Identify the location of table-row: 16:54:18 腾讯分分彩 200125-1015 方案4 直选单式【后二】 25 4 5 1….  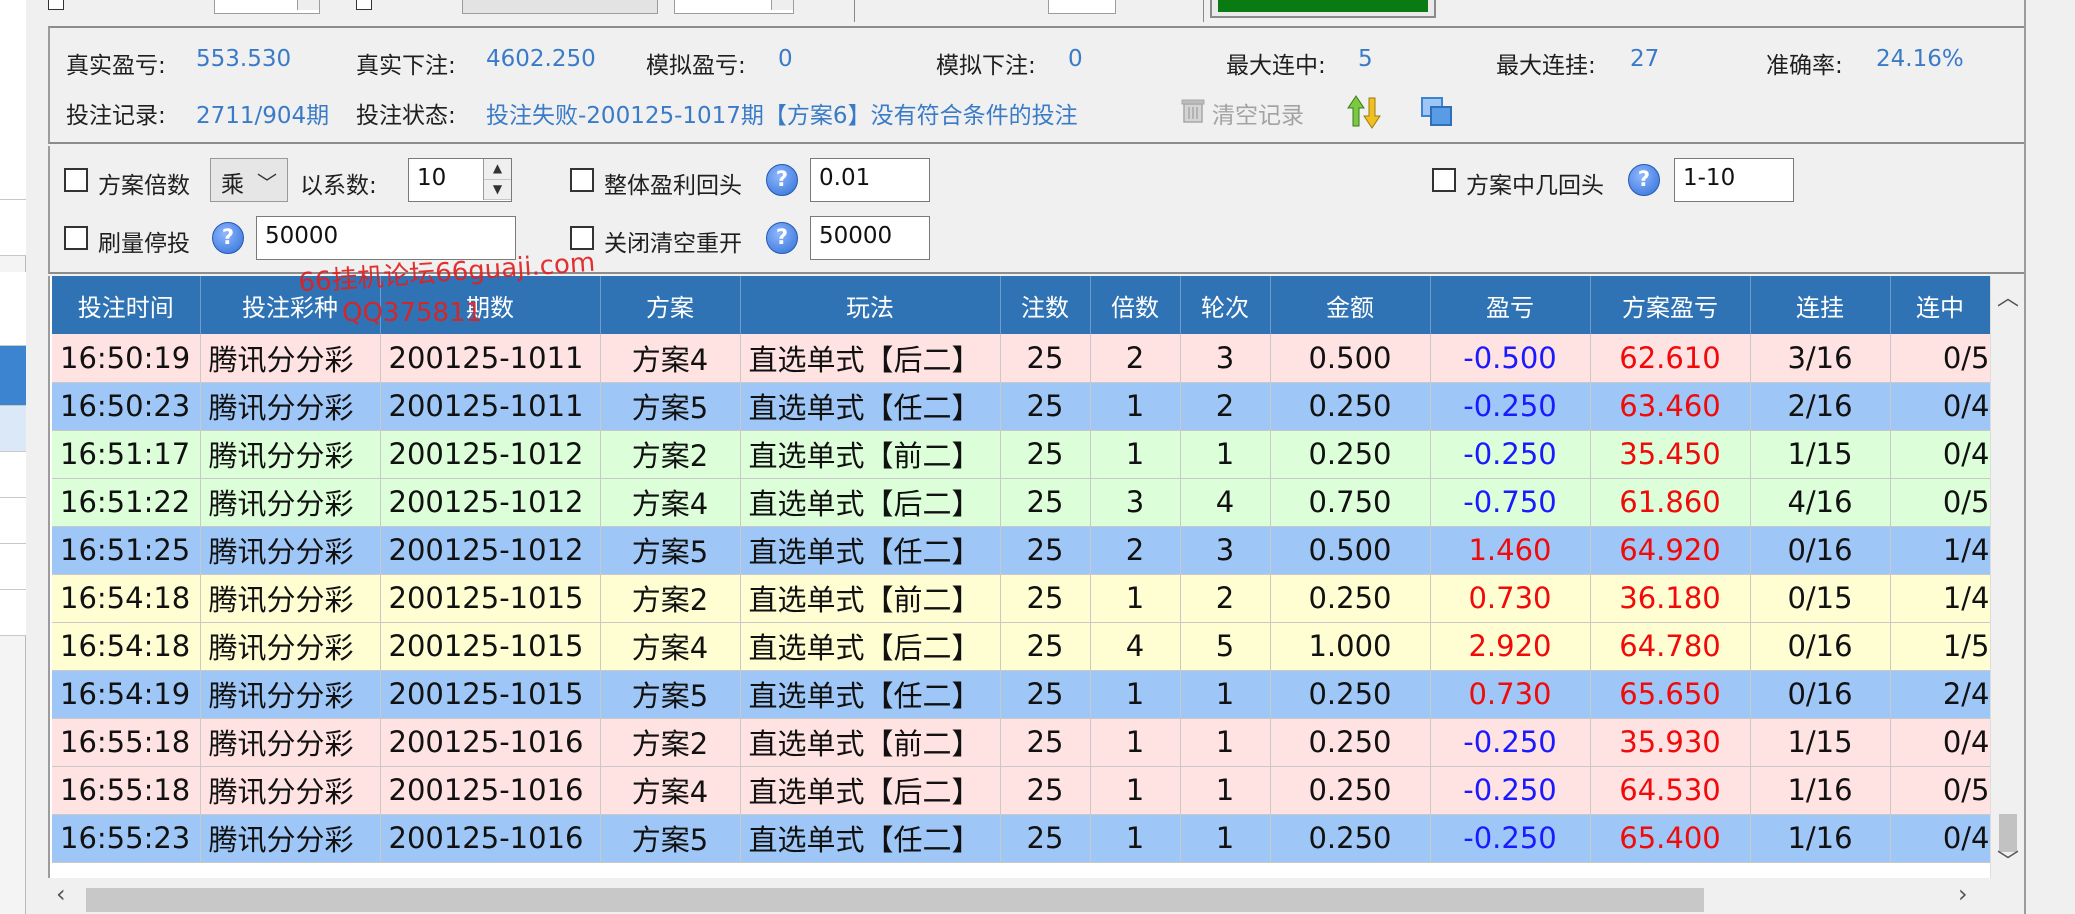
(1021, 646).